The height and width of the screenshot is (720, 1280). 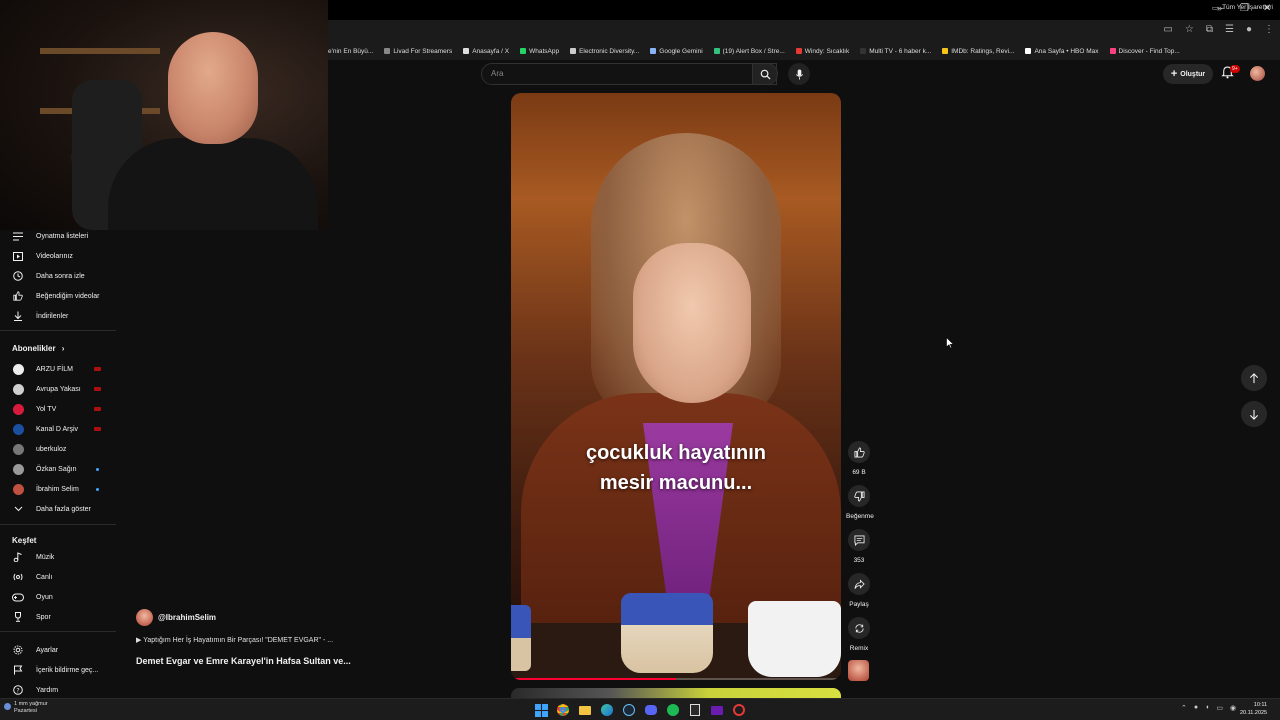 I want to click on subscription-item: ARZU FİLM, so click(x=58, y=369).